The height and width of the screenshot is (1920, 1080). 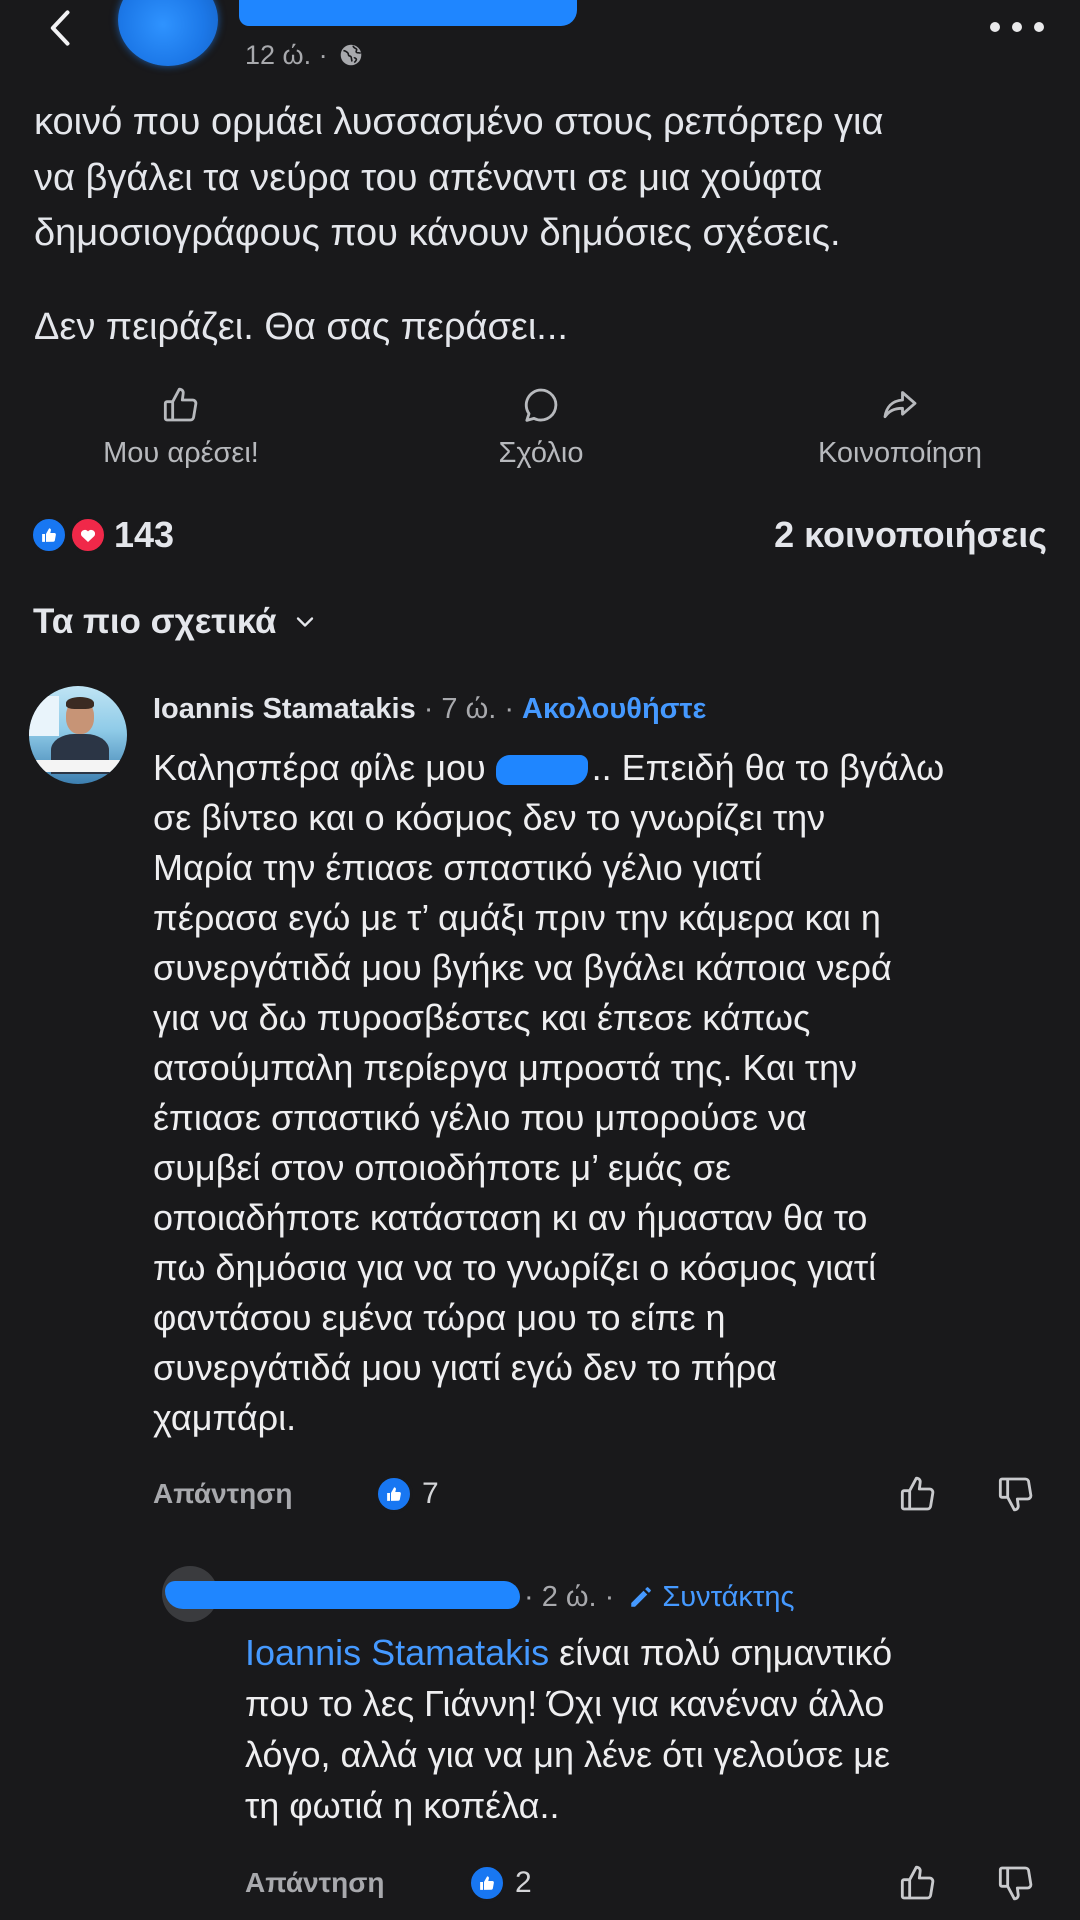 I want to click on like-button: Μου αρέσει!, so click(x=181, y=435).